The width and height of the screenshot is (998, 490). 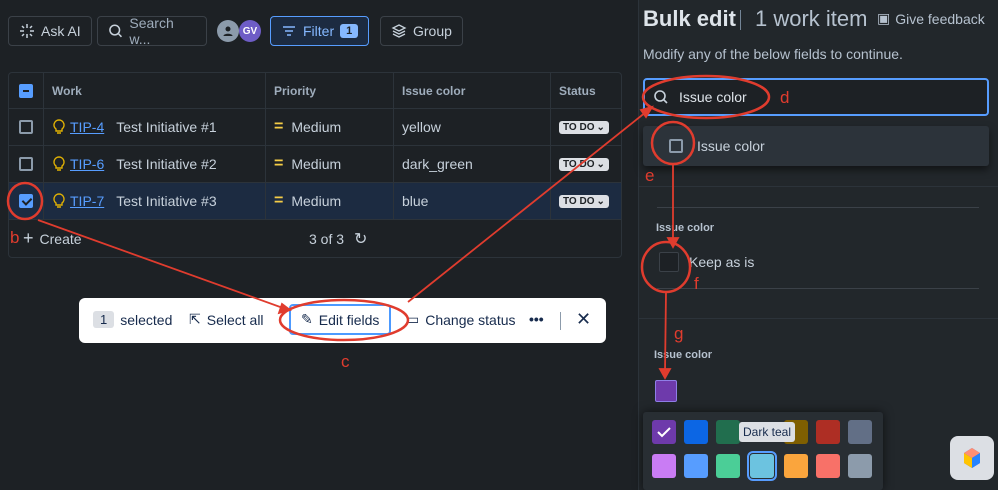 I want to click on panel-title: Bulk edit, so click(x=689, y=18).